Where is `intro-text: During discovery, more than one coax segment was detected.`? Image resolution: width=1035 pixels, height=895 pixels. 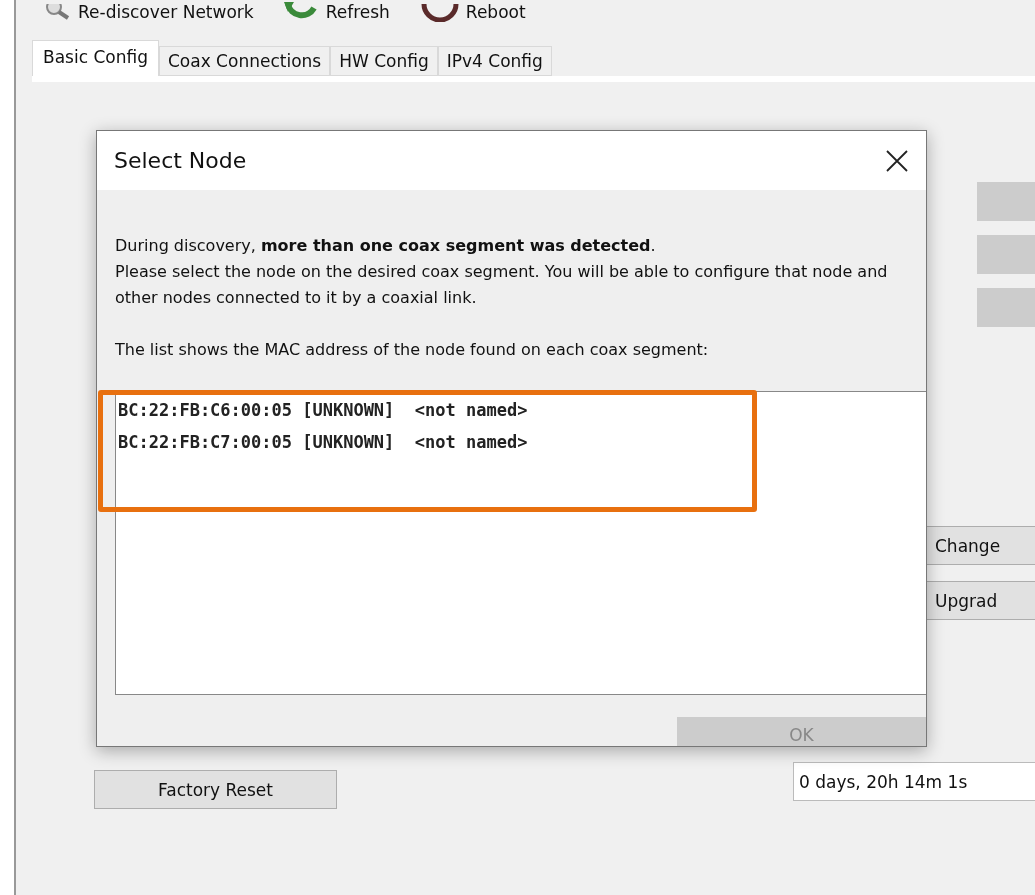 intro-text: During discovery, more than one coax segment was detected. is located at coordinates (386, 246).